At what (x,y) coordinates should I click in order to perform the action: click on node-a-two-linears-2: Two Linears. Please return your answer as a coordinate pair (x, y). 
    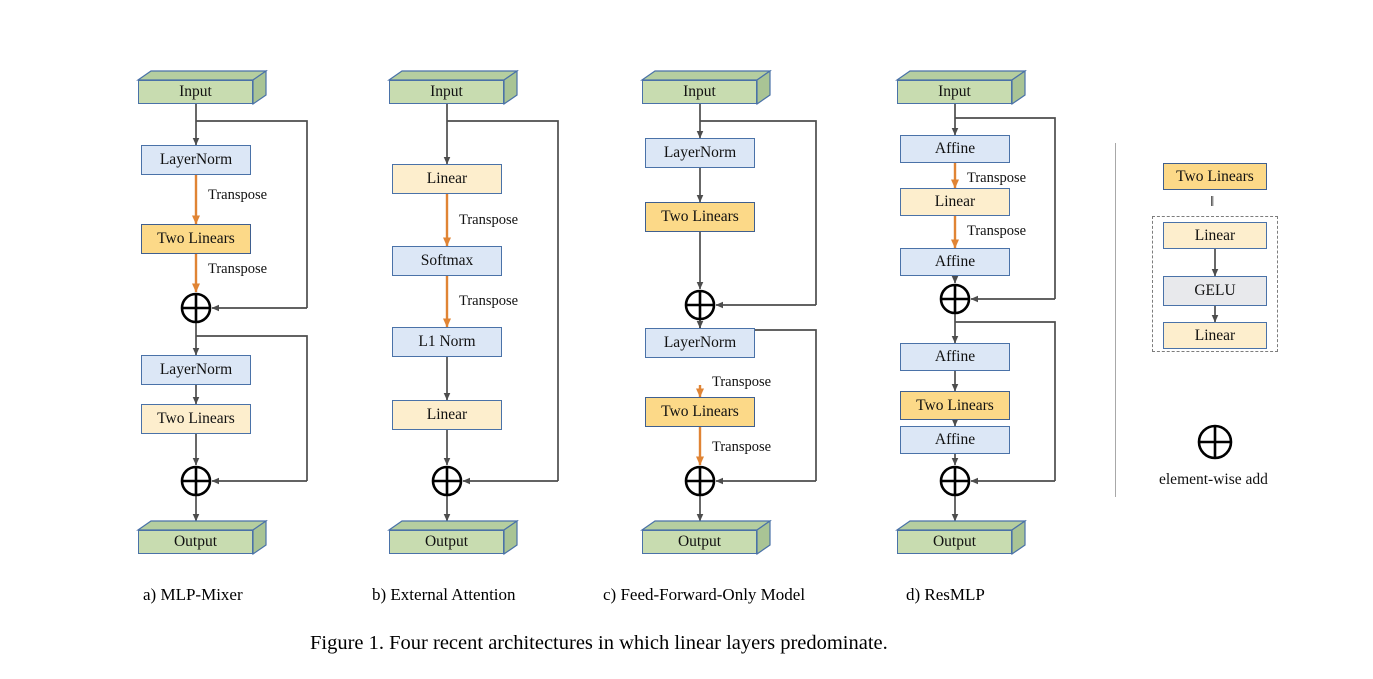
    Looking at the image, I should click on (196, 419).